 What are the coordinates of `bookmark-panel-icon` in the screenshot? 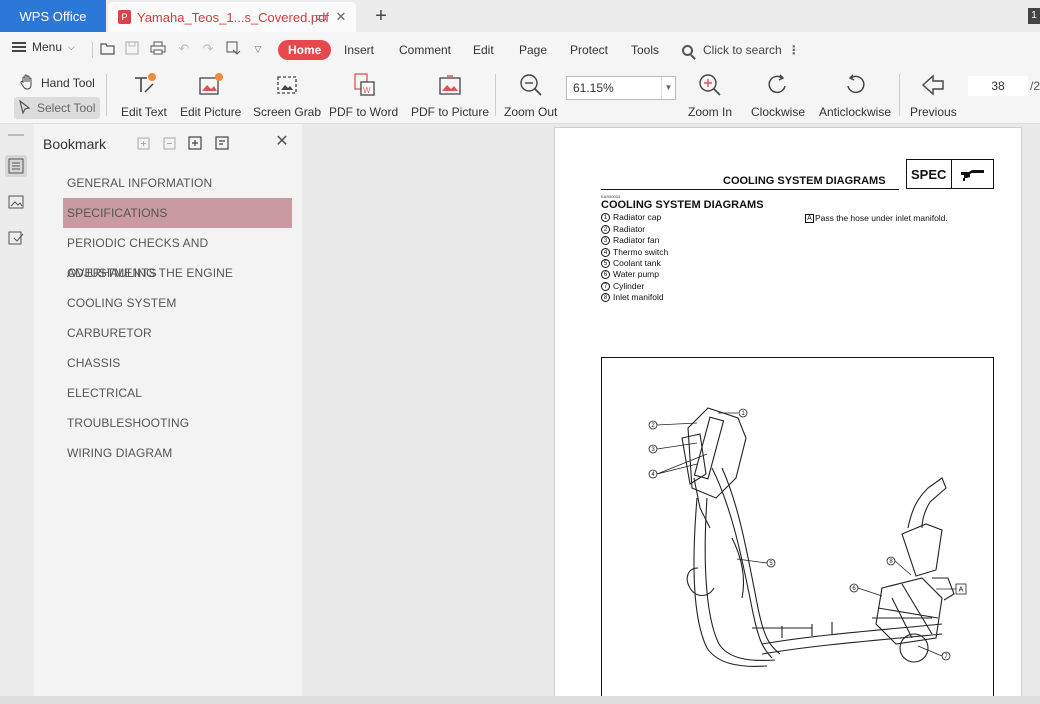 It's located at (16, 166).